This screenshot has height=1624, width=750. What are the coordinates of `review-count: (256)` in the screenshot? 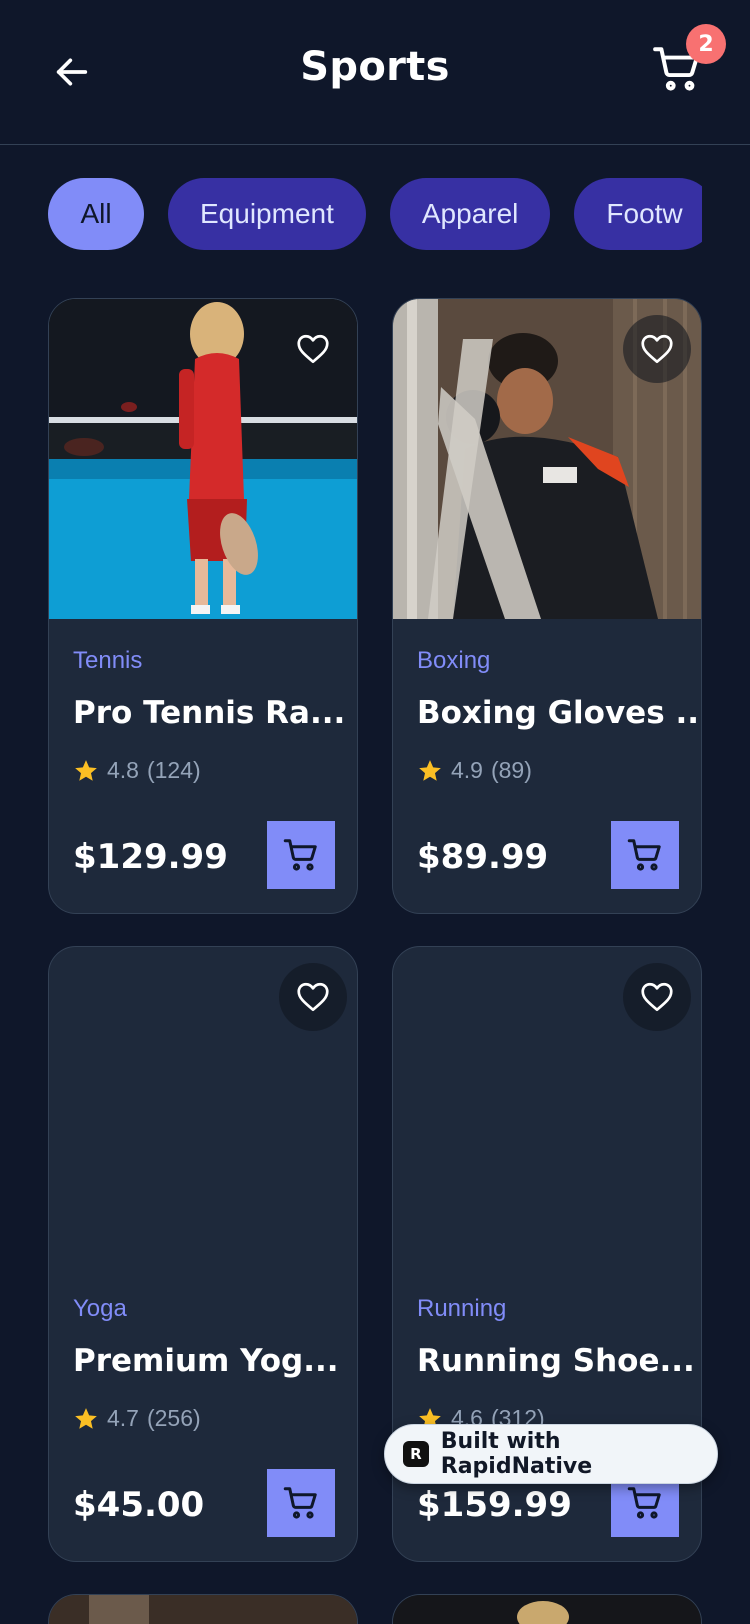 It's located at (173, 1418).